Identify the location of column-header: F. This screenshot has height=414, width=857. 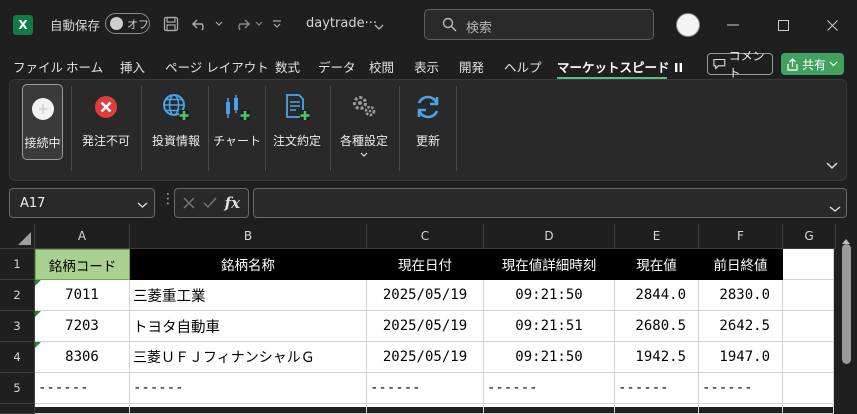
(741, 236).